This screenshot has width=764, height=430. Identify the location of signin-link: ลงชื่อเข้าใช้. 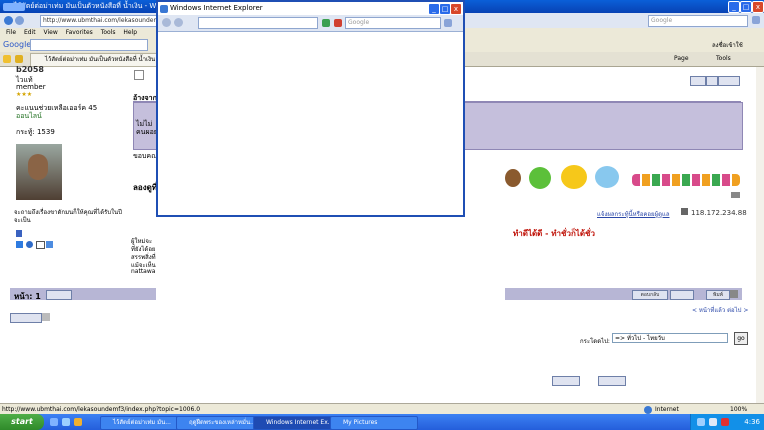
(727, 45).